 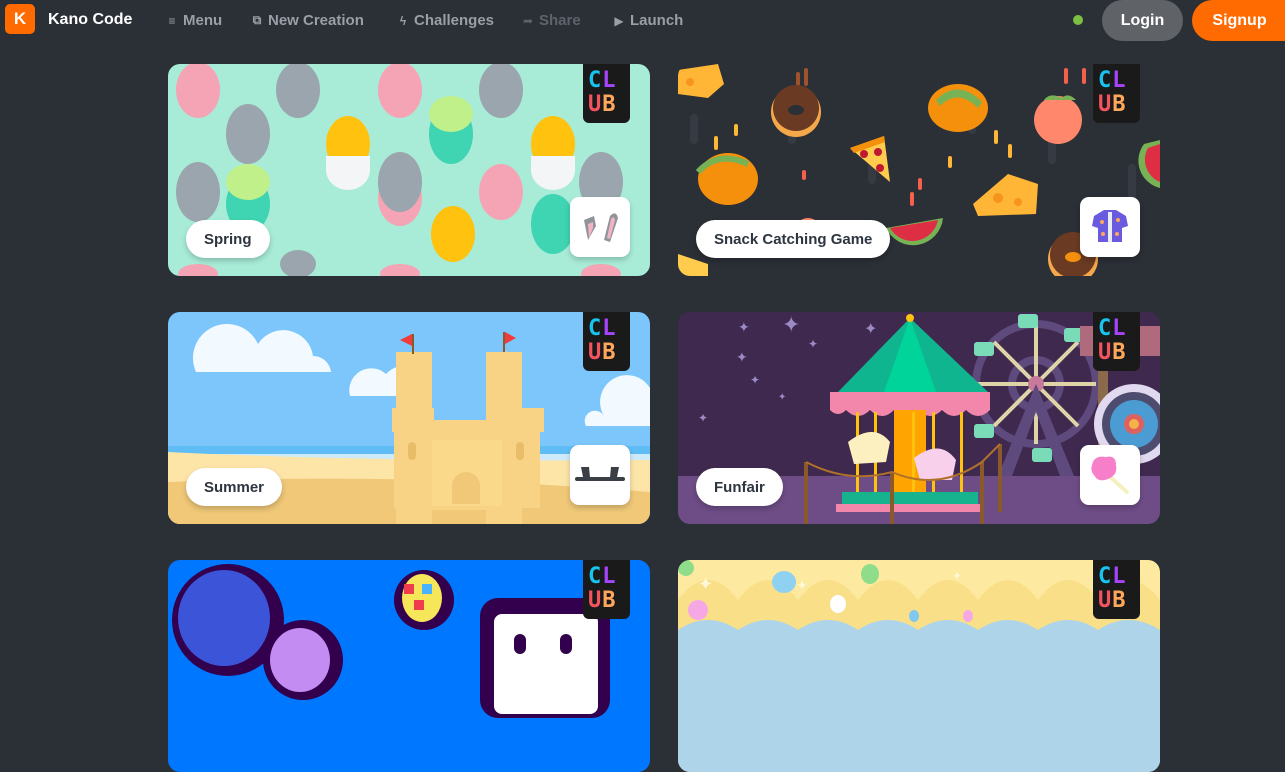 What do you see at coordinates (1238, 20) in the screenshot?
I see `signup-button: Signup` at bounding box center [1238, 20].